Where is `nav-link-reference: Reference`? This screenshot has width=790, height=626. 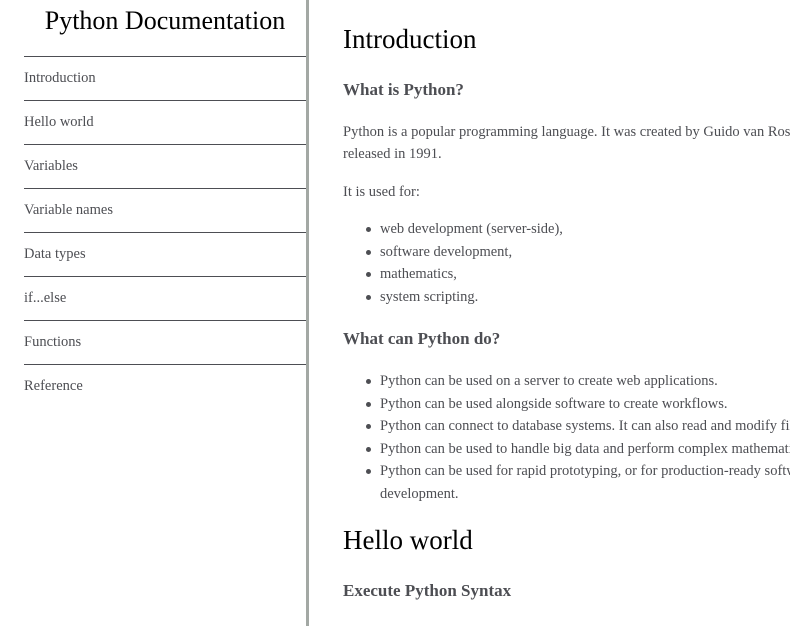
nav-link-reference: Reference is located at coordinates (165, 386).